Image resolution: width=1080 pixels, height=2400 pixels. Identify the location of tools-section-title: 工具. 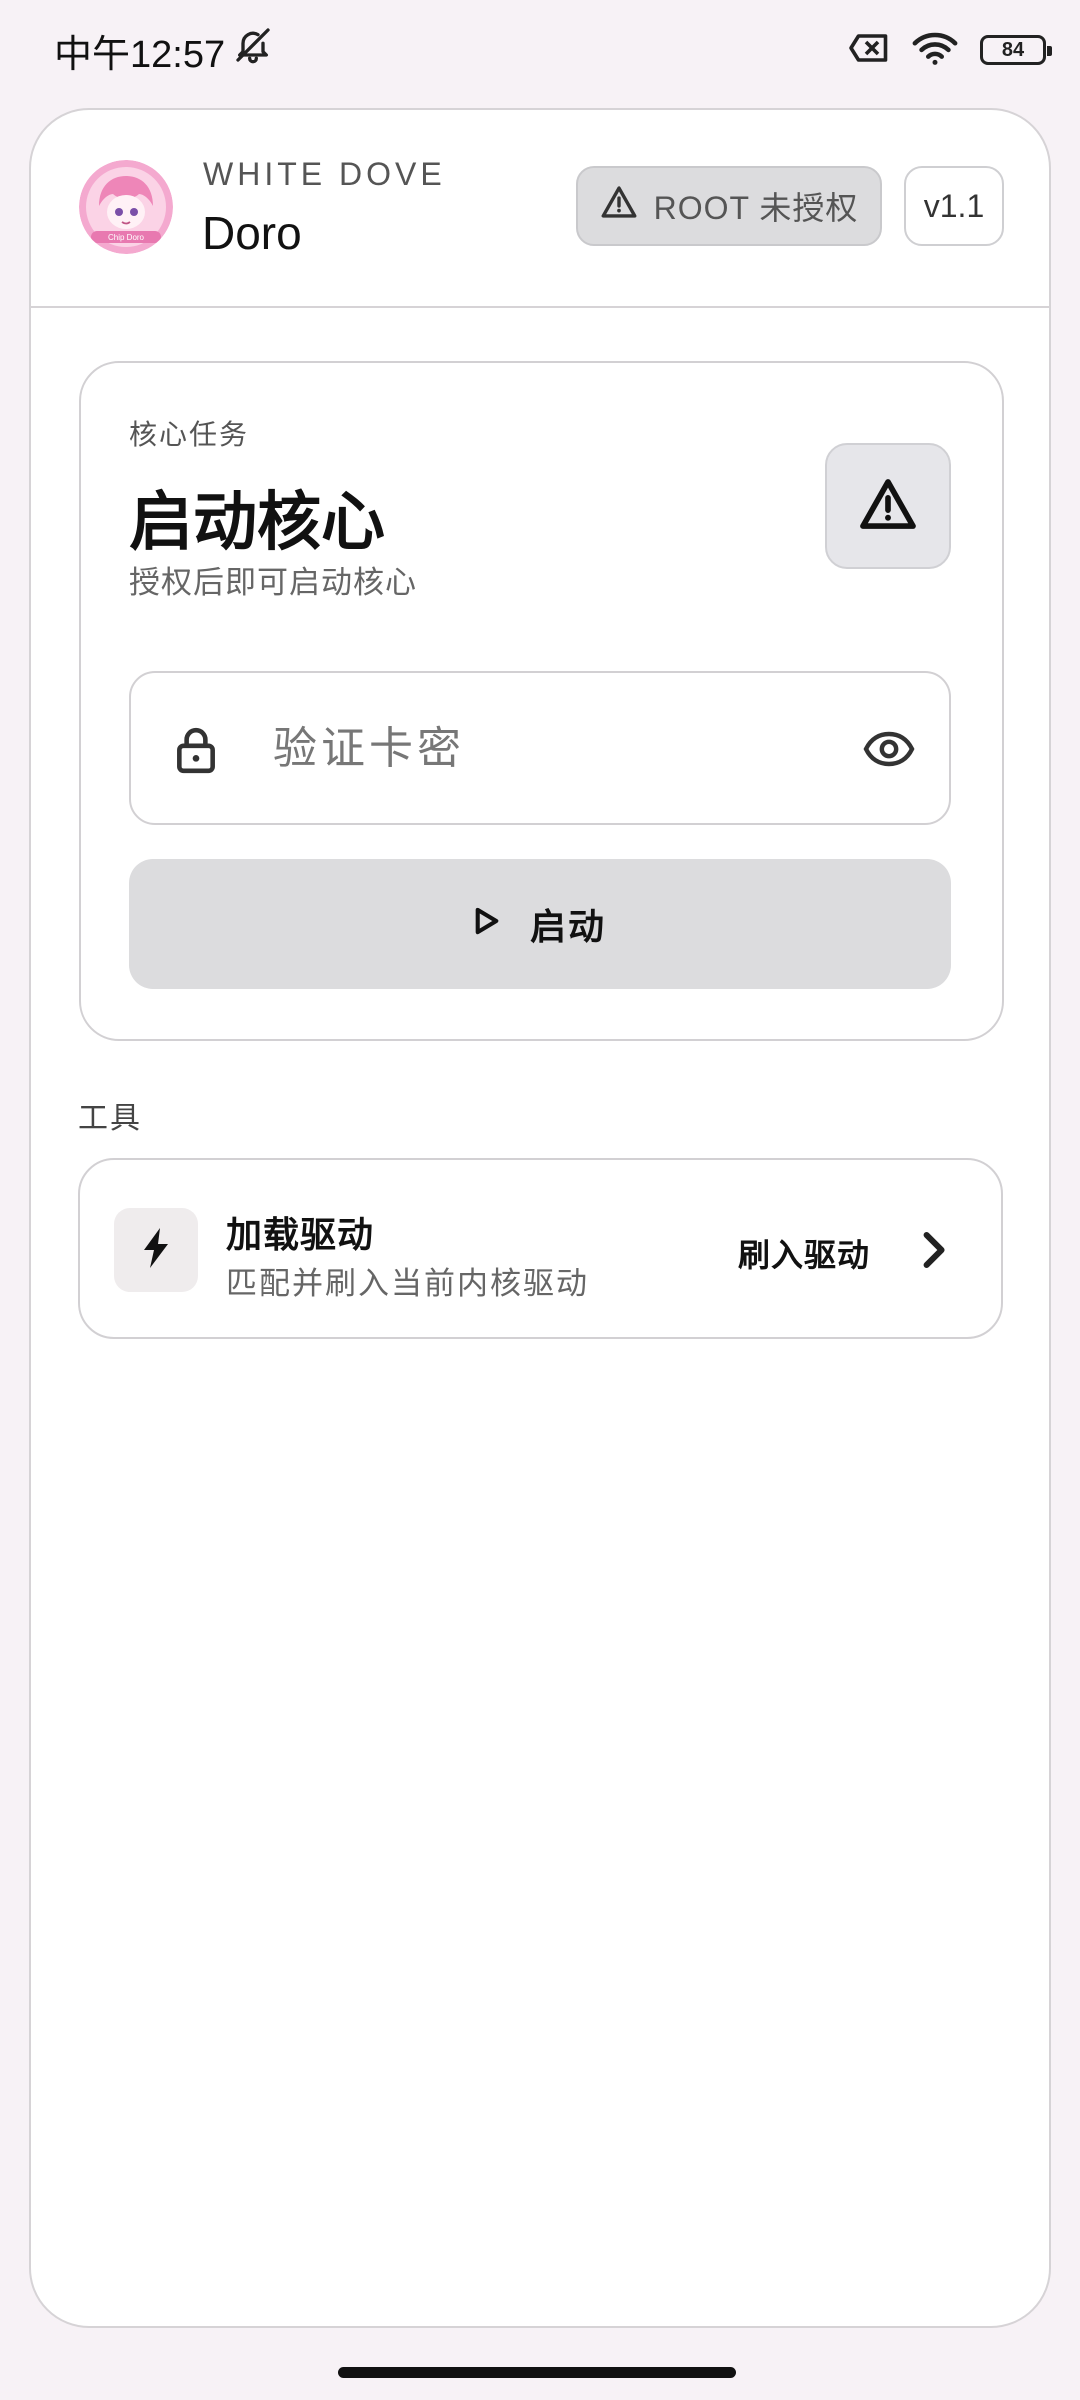
(110, 1118).